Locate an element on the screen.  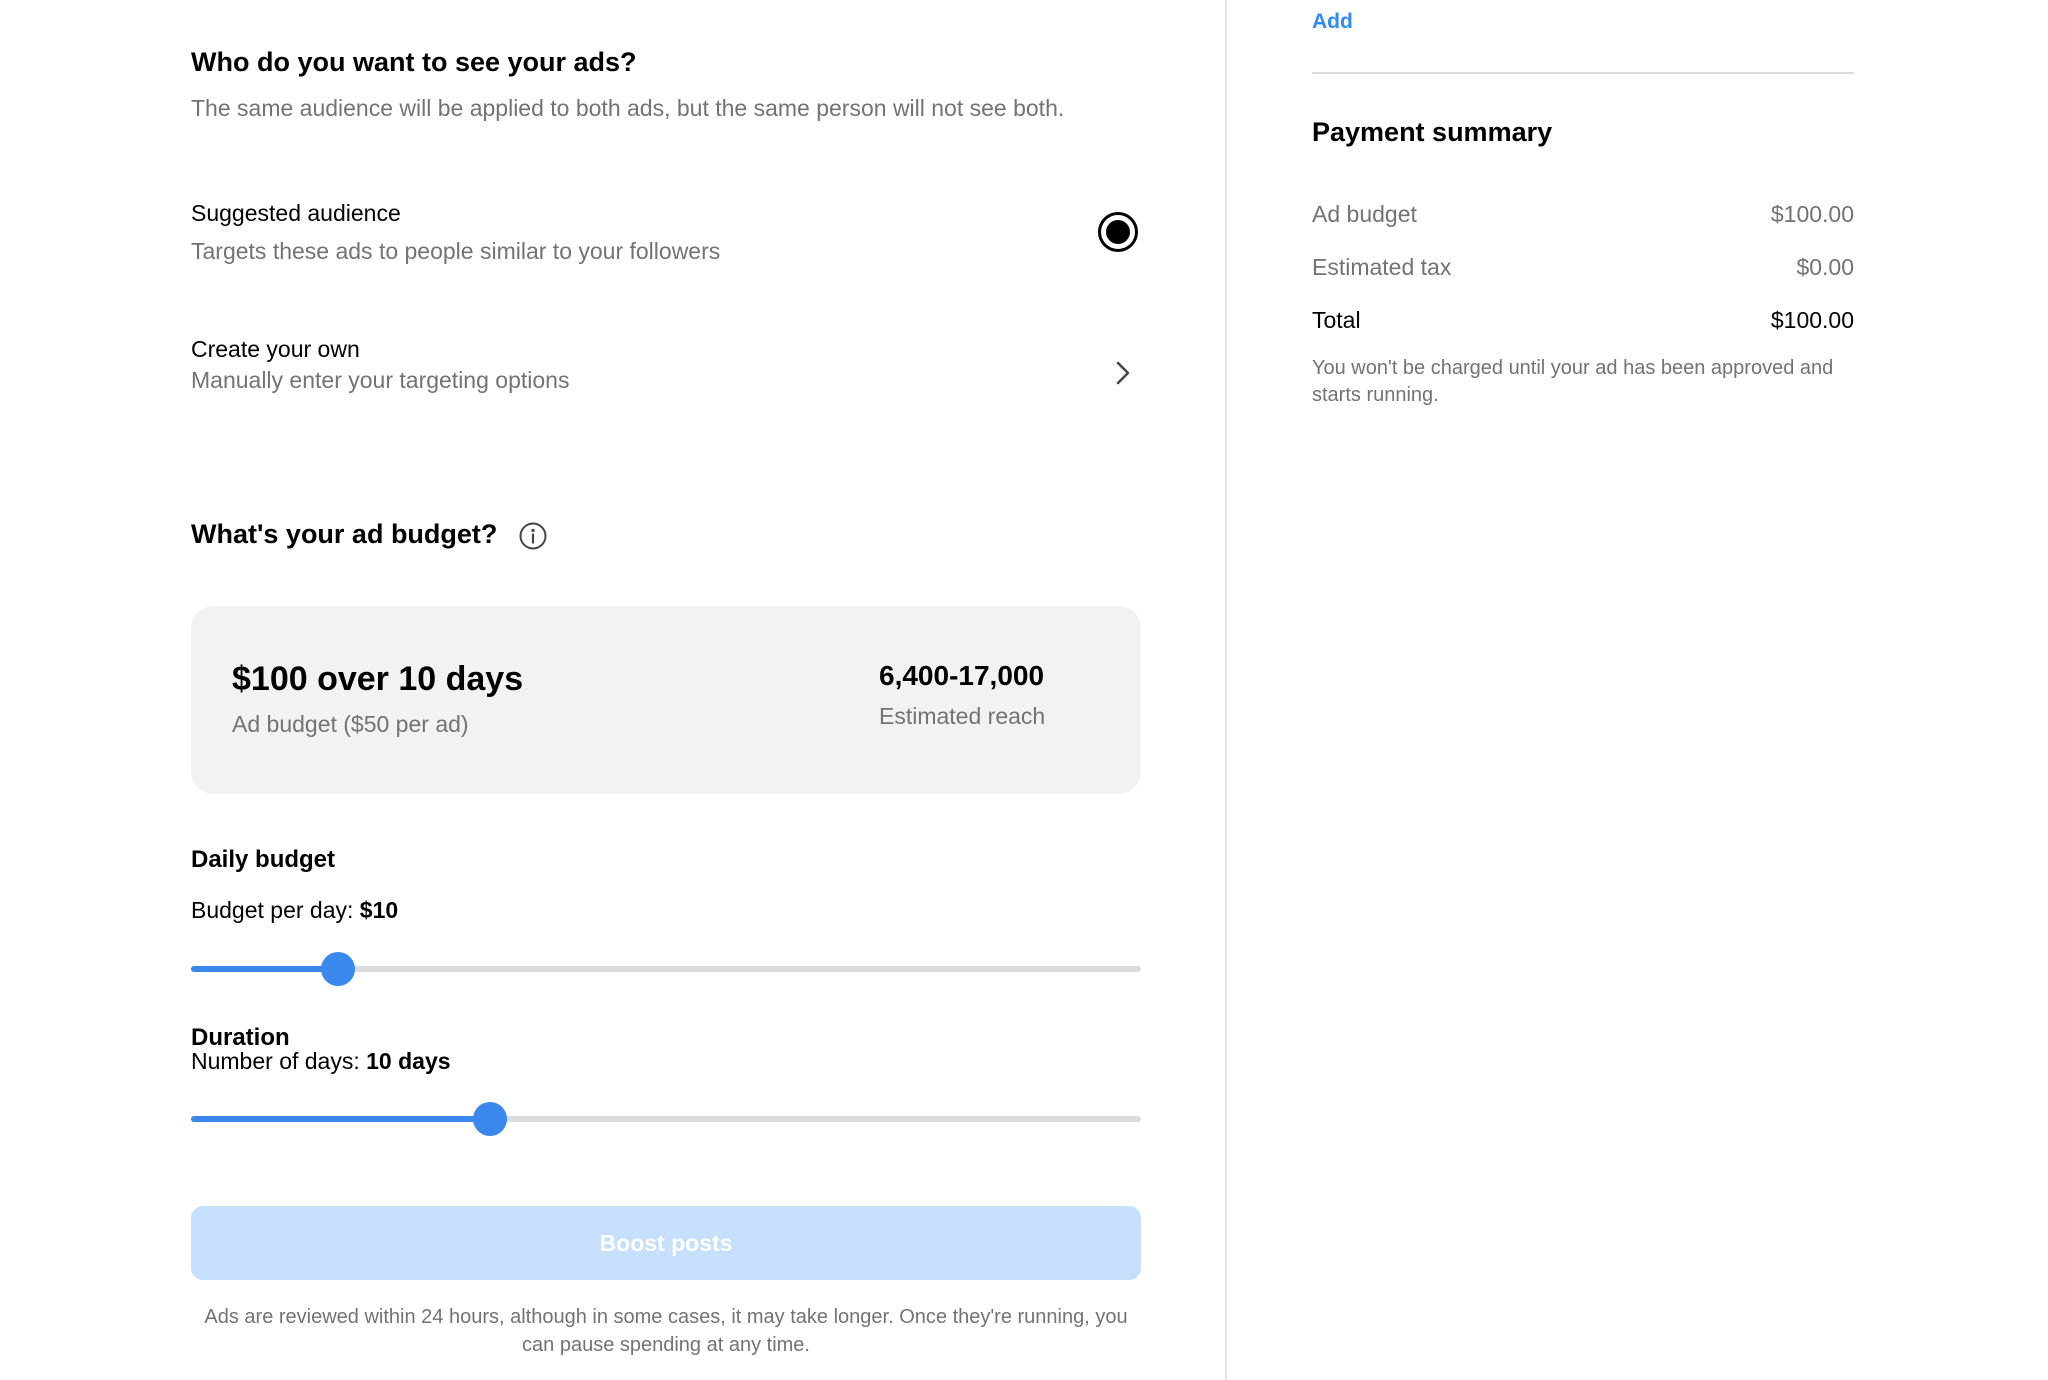
payment-row-label: Ad budget is located at coordinates (1364, 214).